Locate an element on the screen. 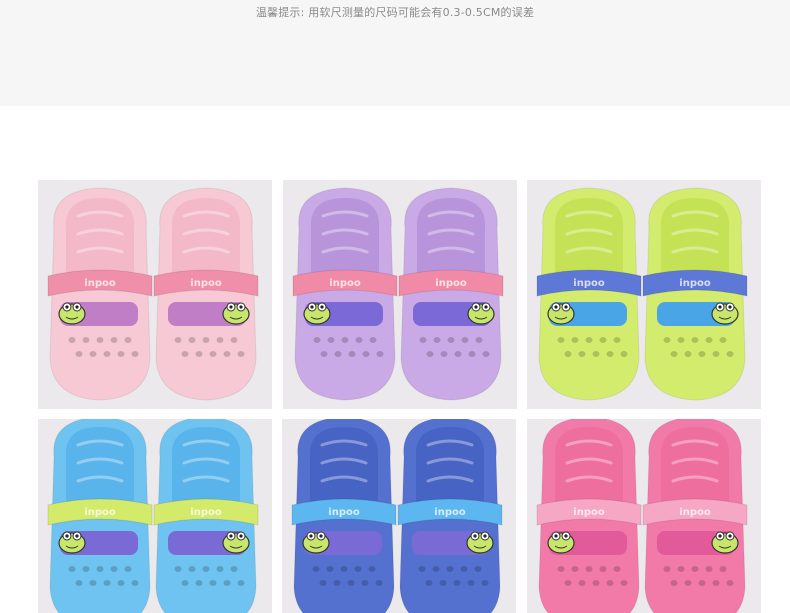 The image size is (790, 613). product-image-skyblue: inpoo inpoo is located at coordinates (155, 516).